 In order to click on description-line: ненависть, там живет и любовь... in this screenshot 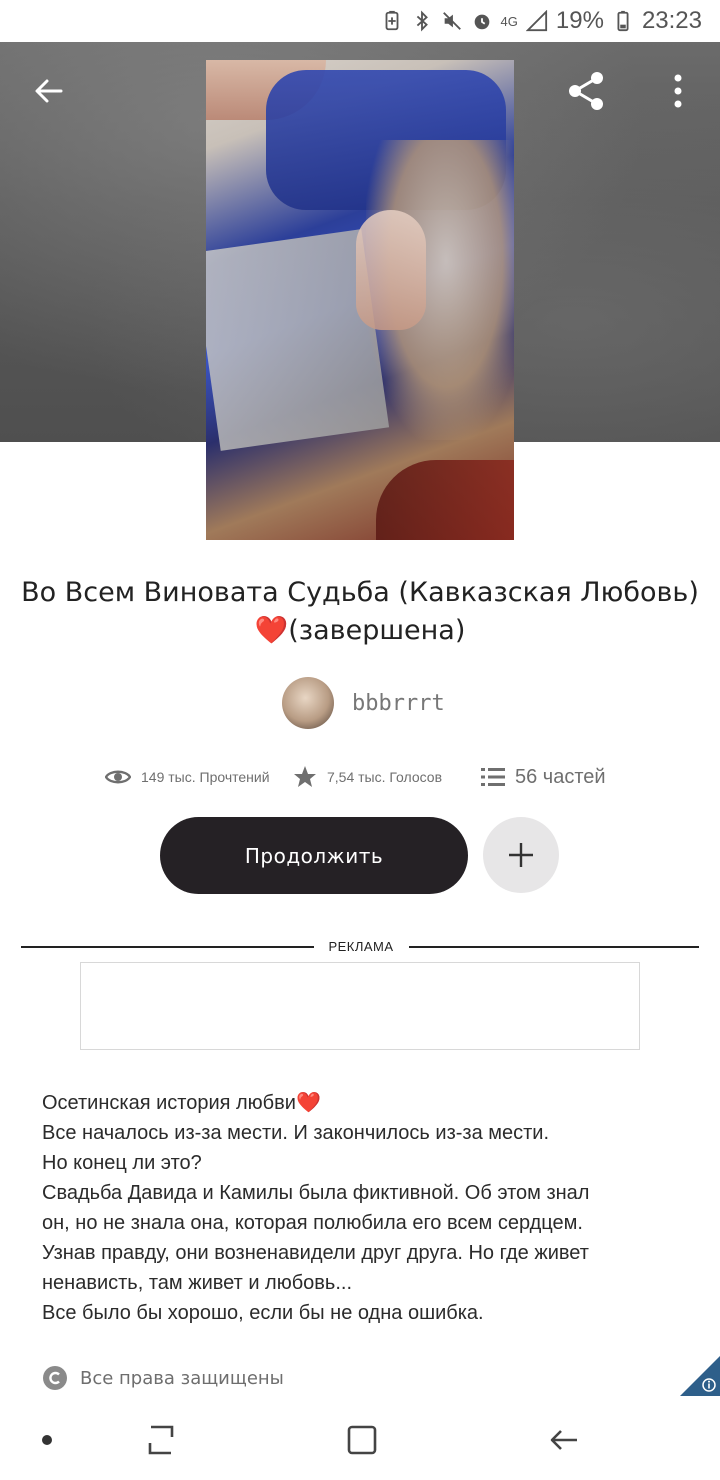, I will do `click(197, 1283)`.